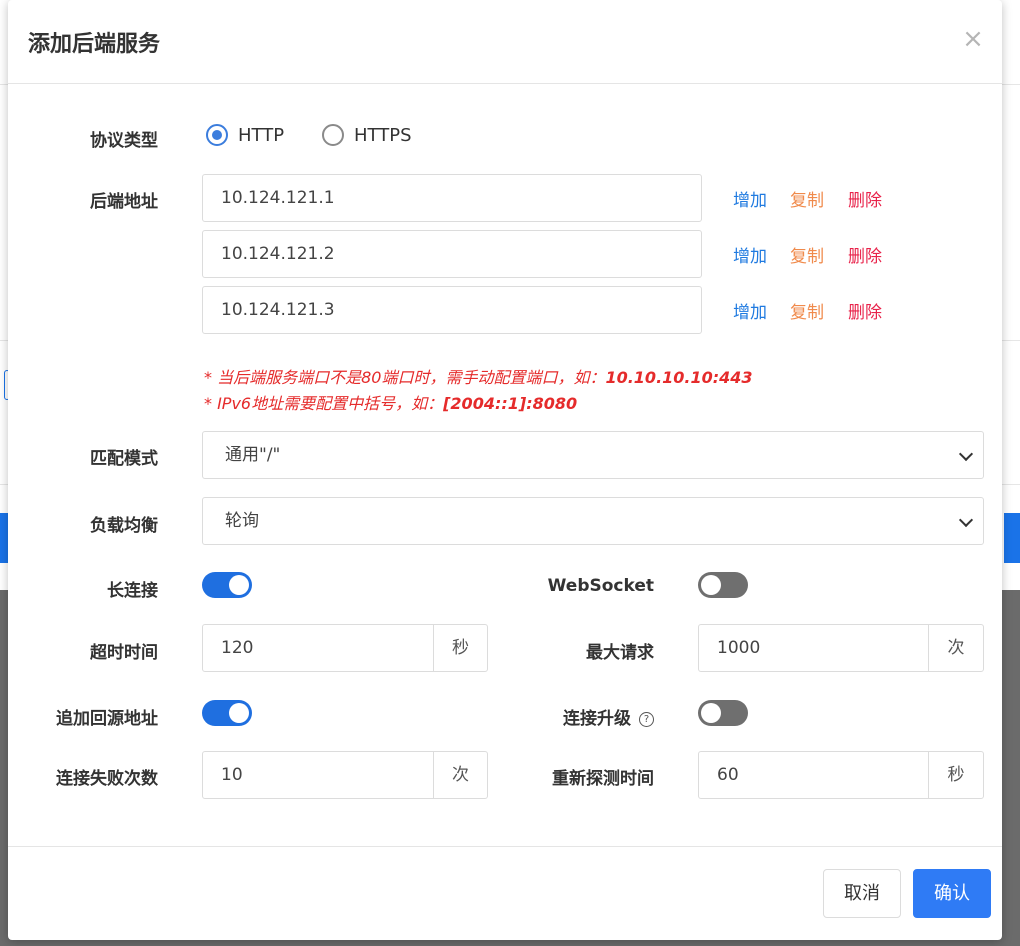  Describe the element at coordinates (597, 719) in the screenshot. I see `conn-upgrade-label: 连接升级` at that location.